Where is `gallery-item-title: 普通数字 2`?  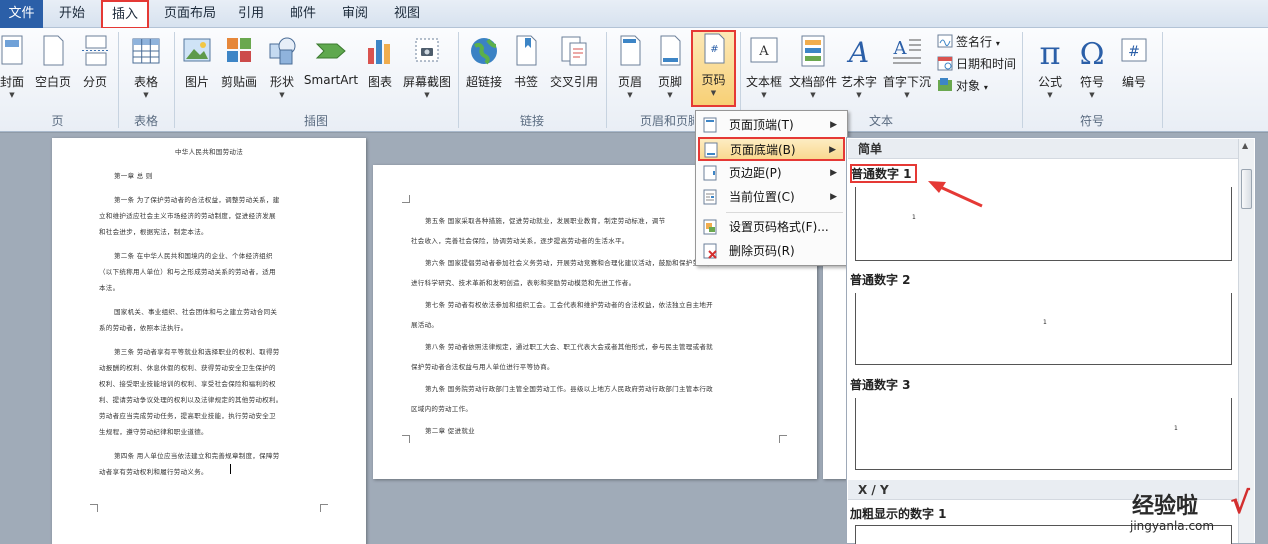
gallery-item-title: 普通数字 2 is located at coordinates (880, 279).